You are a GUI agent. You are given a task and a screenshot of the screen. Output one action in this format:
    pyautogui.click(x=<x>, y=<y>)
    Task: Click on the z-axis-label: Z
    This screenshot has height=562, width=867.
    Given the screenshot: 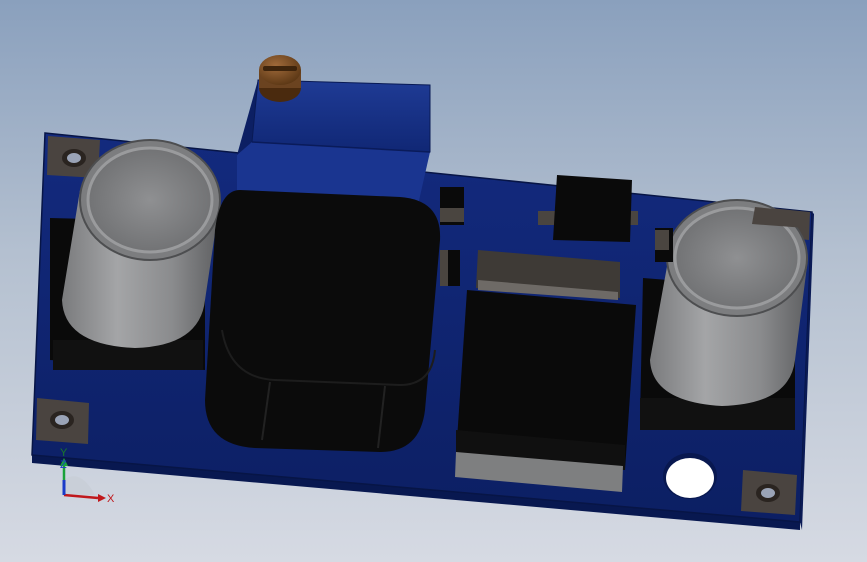 What is the action you would take?
    pyautogui.click(x=63, y=465)
    